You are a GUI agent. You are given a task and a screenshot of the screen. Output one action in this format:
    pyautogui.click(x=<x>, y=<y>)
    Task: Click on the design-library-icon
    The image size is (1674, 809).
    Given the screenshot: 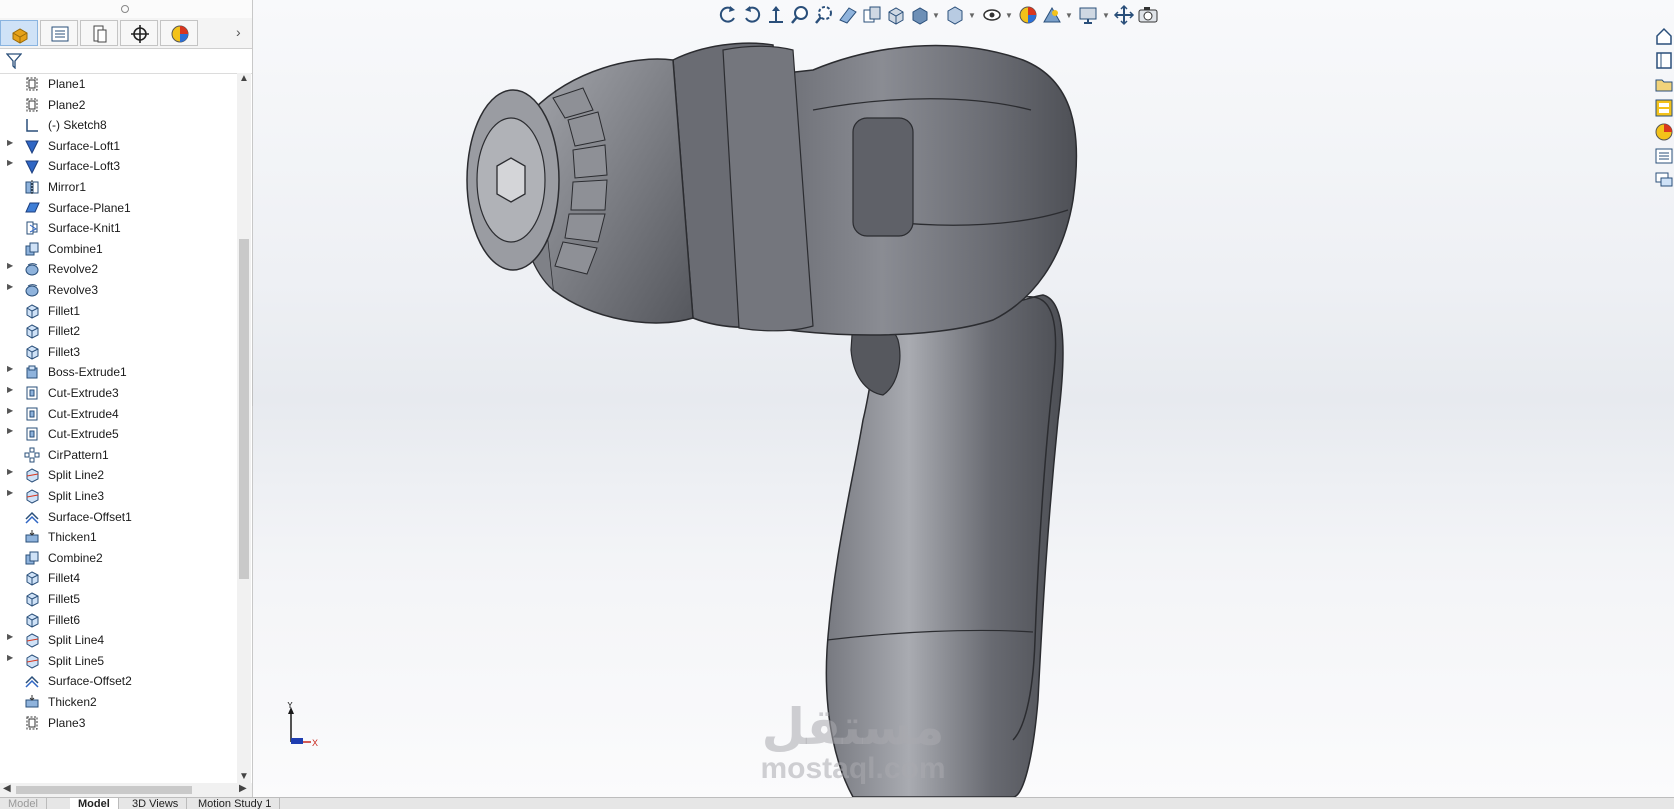 What is the action you would take?
    pyautogui.click(x=1664, y=60)
    